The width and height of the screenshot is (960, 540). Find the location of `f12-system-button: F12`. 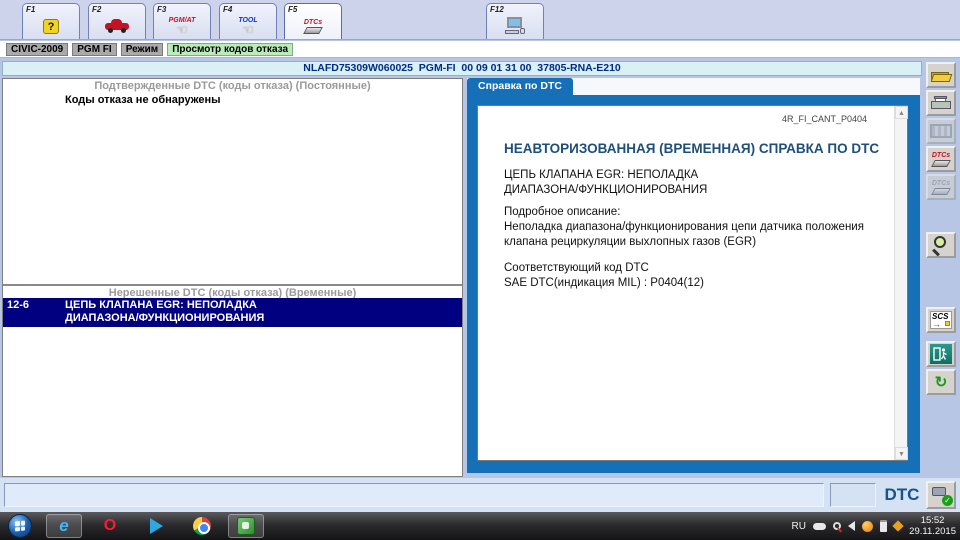

f12-system-button: F12 is located at coordinates (515, 21).